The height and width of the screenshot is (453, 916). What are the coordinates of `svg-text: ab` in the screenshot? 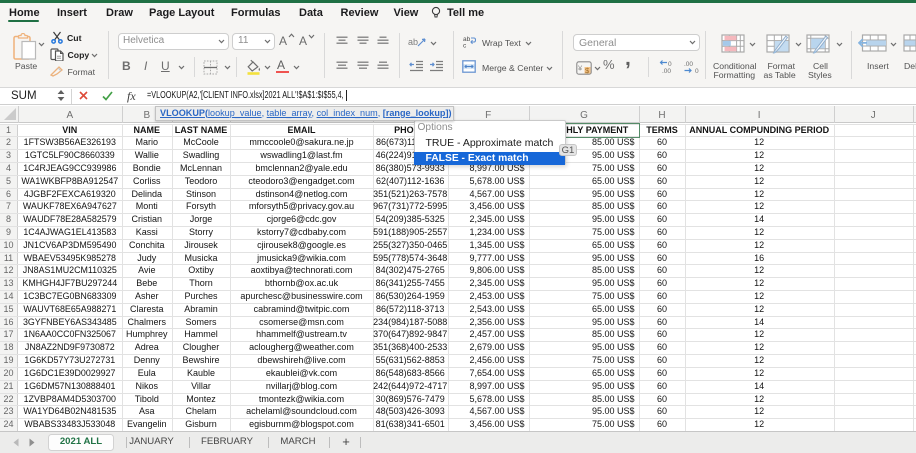 It's located at (413, 42).